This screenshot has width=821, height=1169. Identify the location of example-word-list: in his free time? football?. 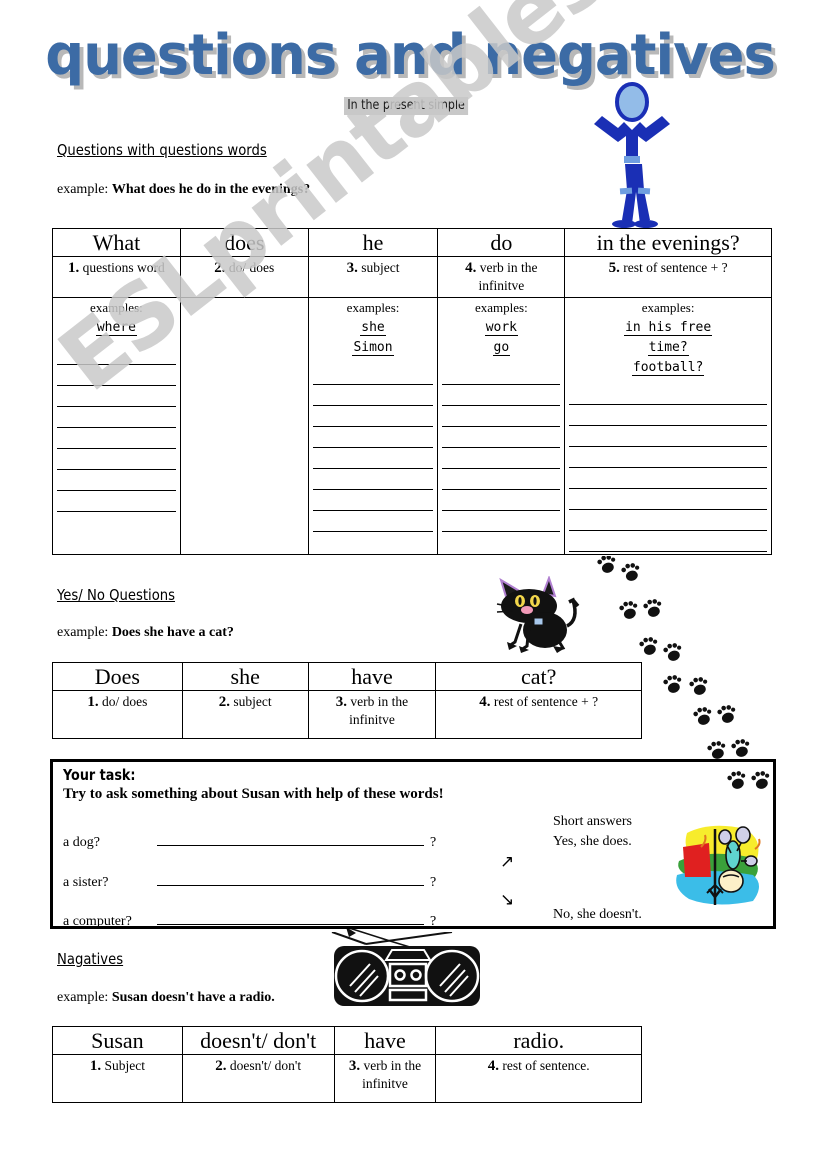
(668, 347).